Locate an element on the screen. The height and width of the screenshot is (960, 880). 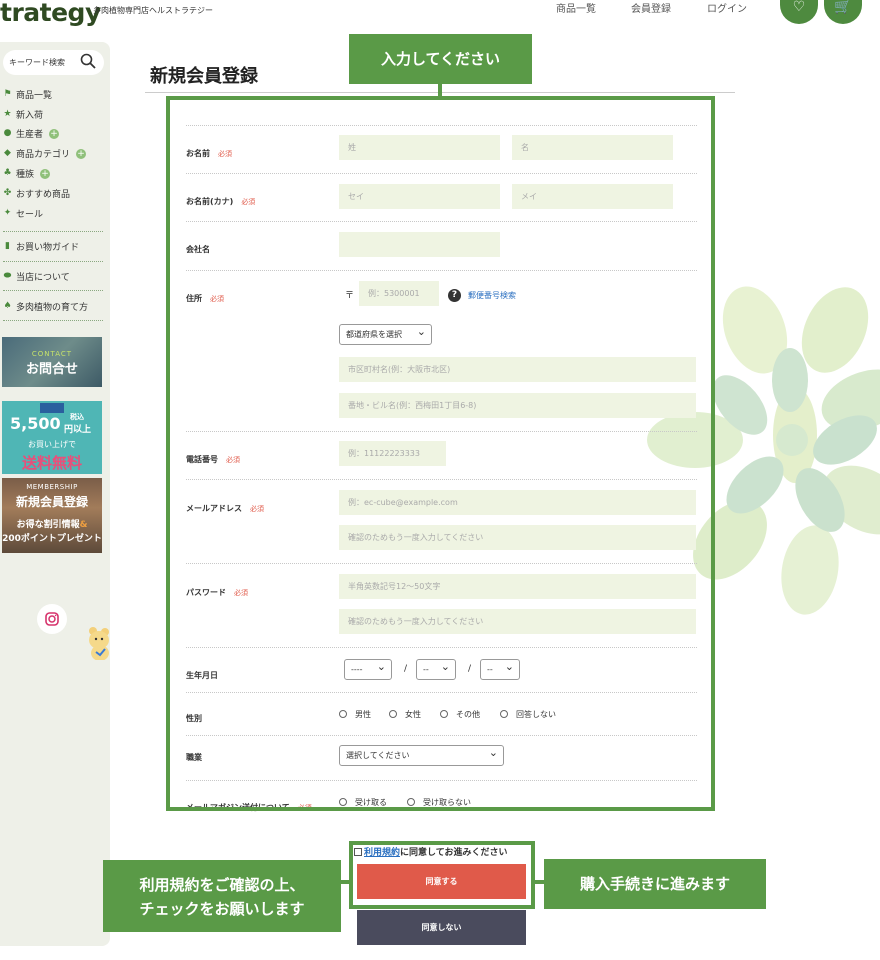
membership-amp: & is located at coordinates (83, 525).